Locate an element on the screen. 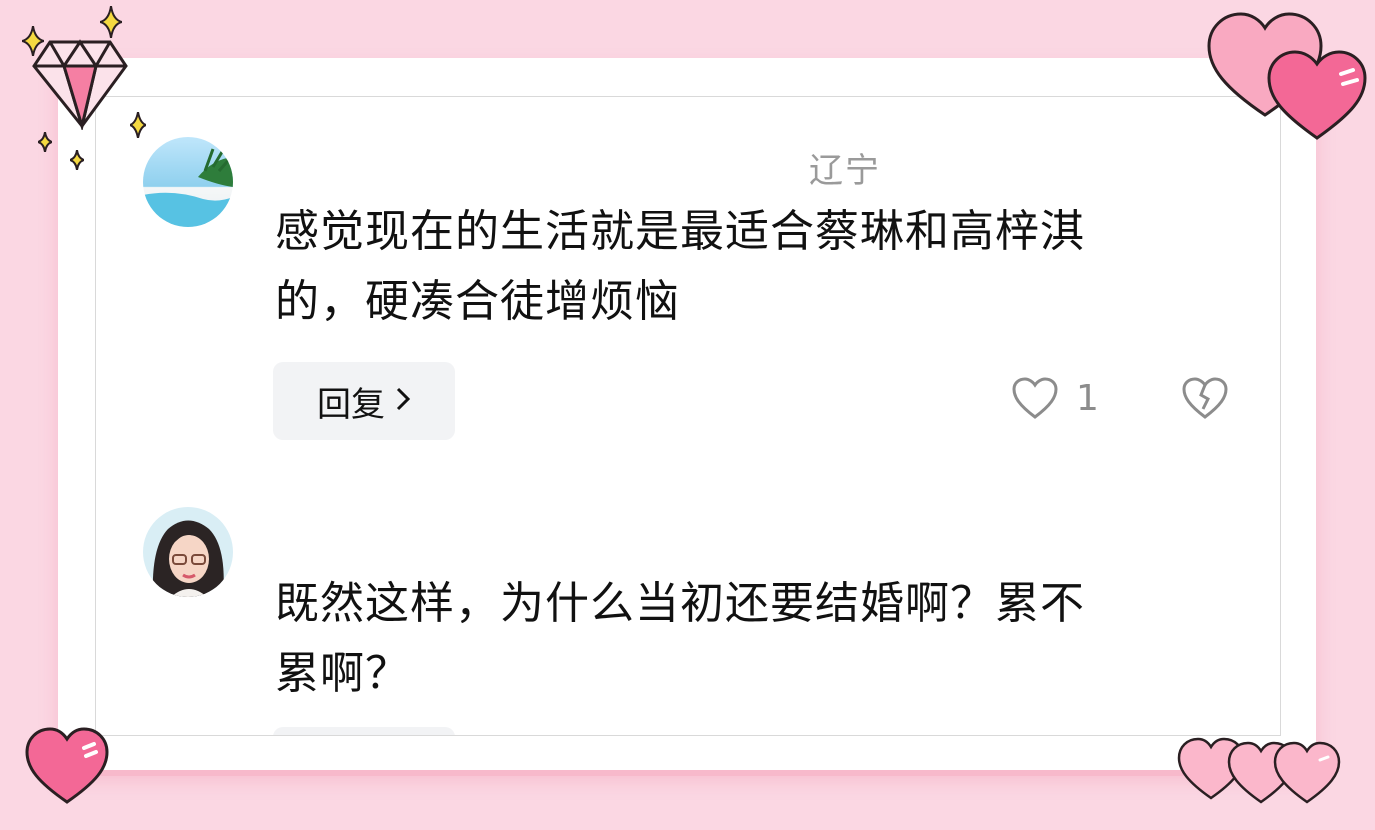 The image size is (1375, 830). dislike-button is located at coordinates (1205, 401).